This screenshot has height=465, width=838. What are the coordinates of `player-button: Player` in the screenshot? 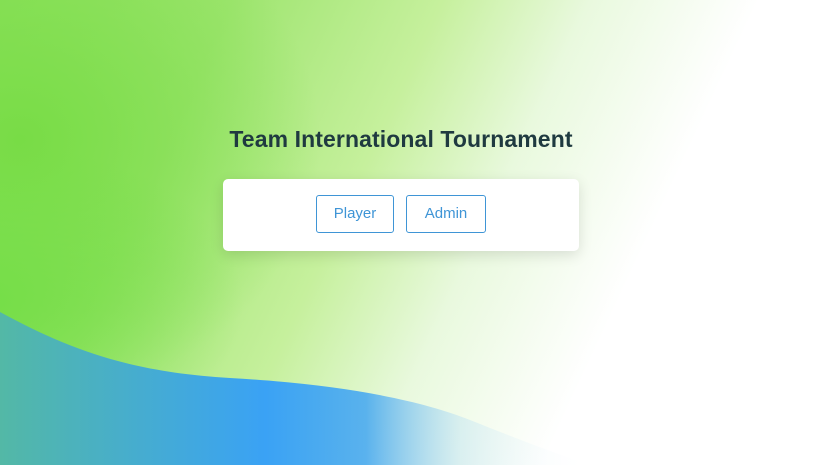 It's located at (355, 214).